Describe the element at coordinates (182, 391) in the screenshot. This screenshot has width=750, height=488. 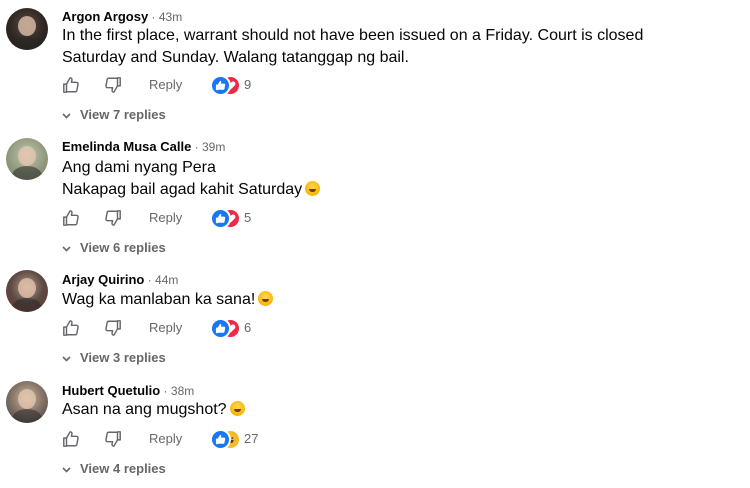
I see `comment-time: 38m` at that location.